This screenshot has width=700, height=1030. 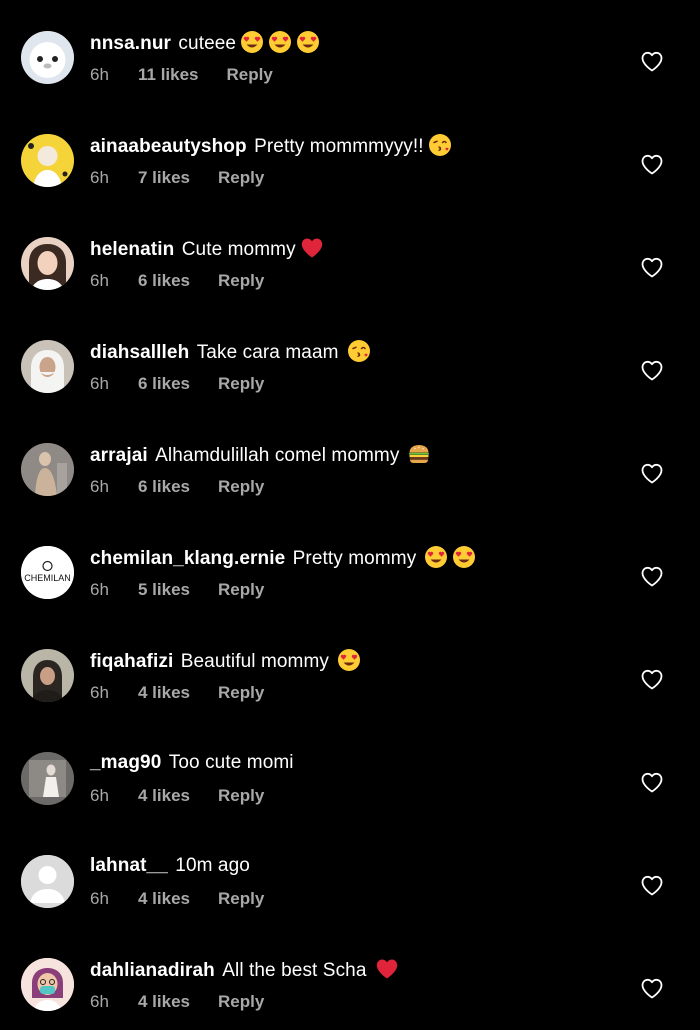 I want to click on comment-username: lahnat__, so click(x=129, y=865).